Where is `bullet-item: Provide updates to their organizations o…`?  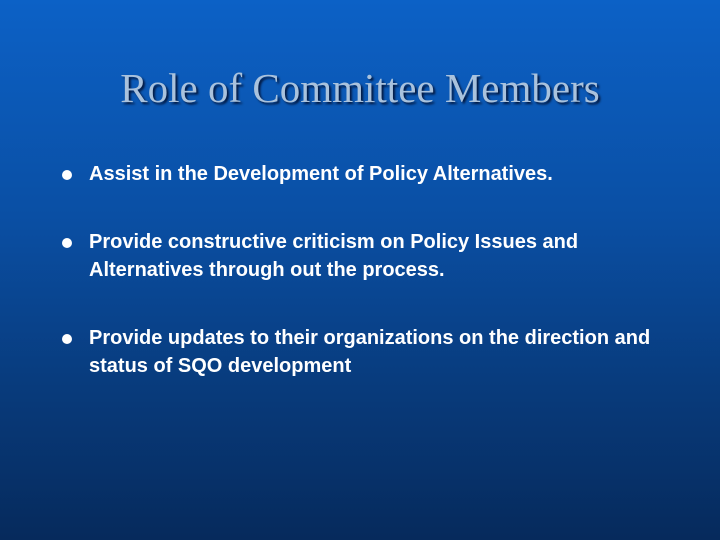
bullet-item: Provide updates to their organizations o… is located at coordinates (372, 352).